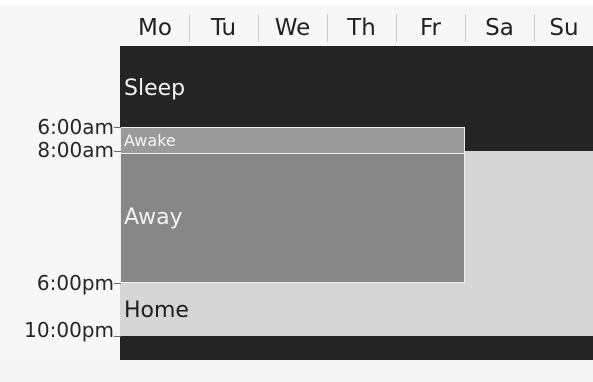 The width and height of the screenshot is (593, 382). What do you see at coordinates (296, 3) in the screenshot?
I see `top-bar` at bounding box center [296, 3].